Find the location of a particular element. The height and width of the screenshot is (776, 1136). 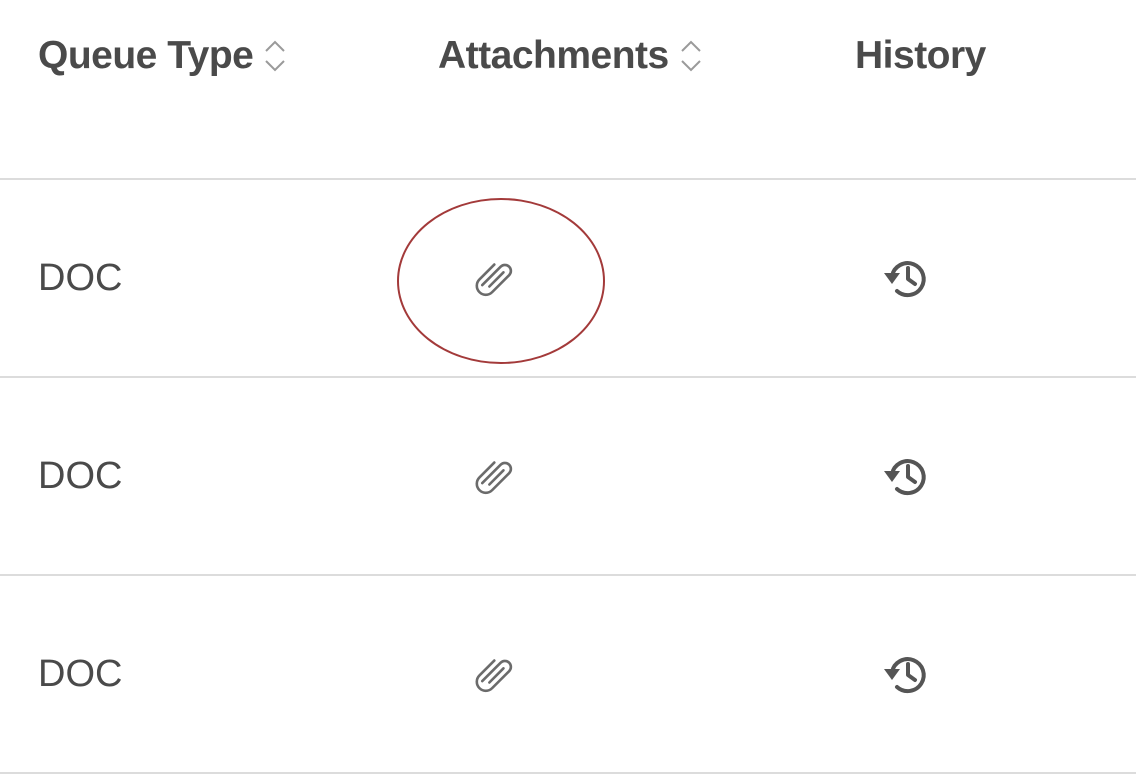

column-header-history: History is located at coordinates (920, 56).